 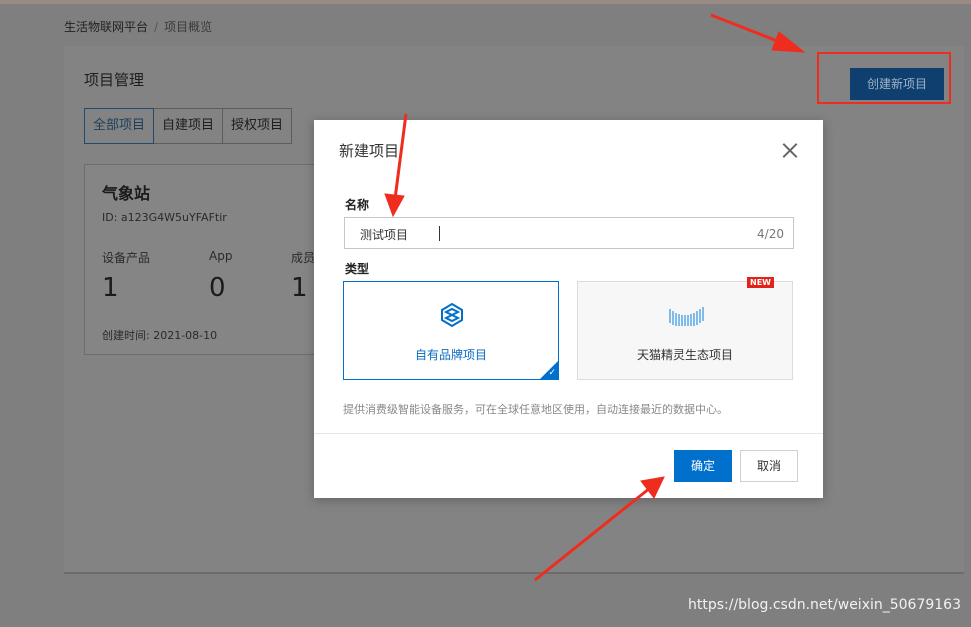 What do you see at coordinates (569, 233) in the screenshot?
I see `project-name-input: 测试项目 4/20` at bounding box center [569, 233].